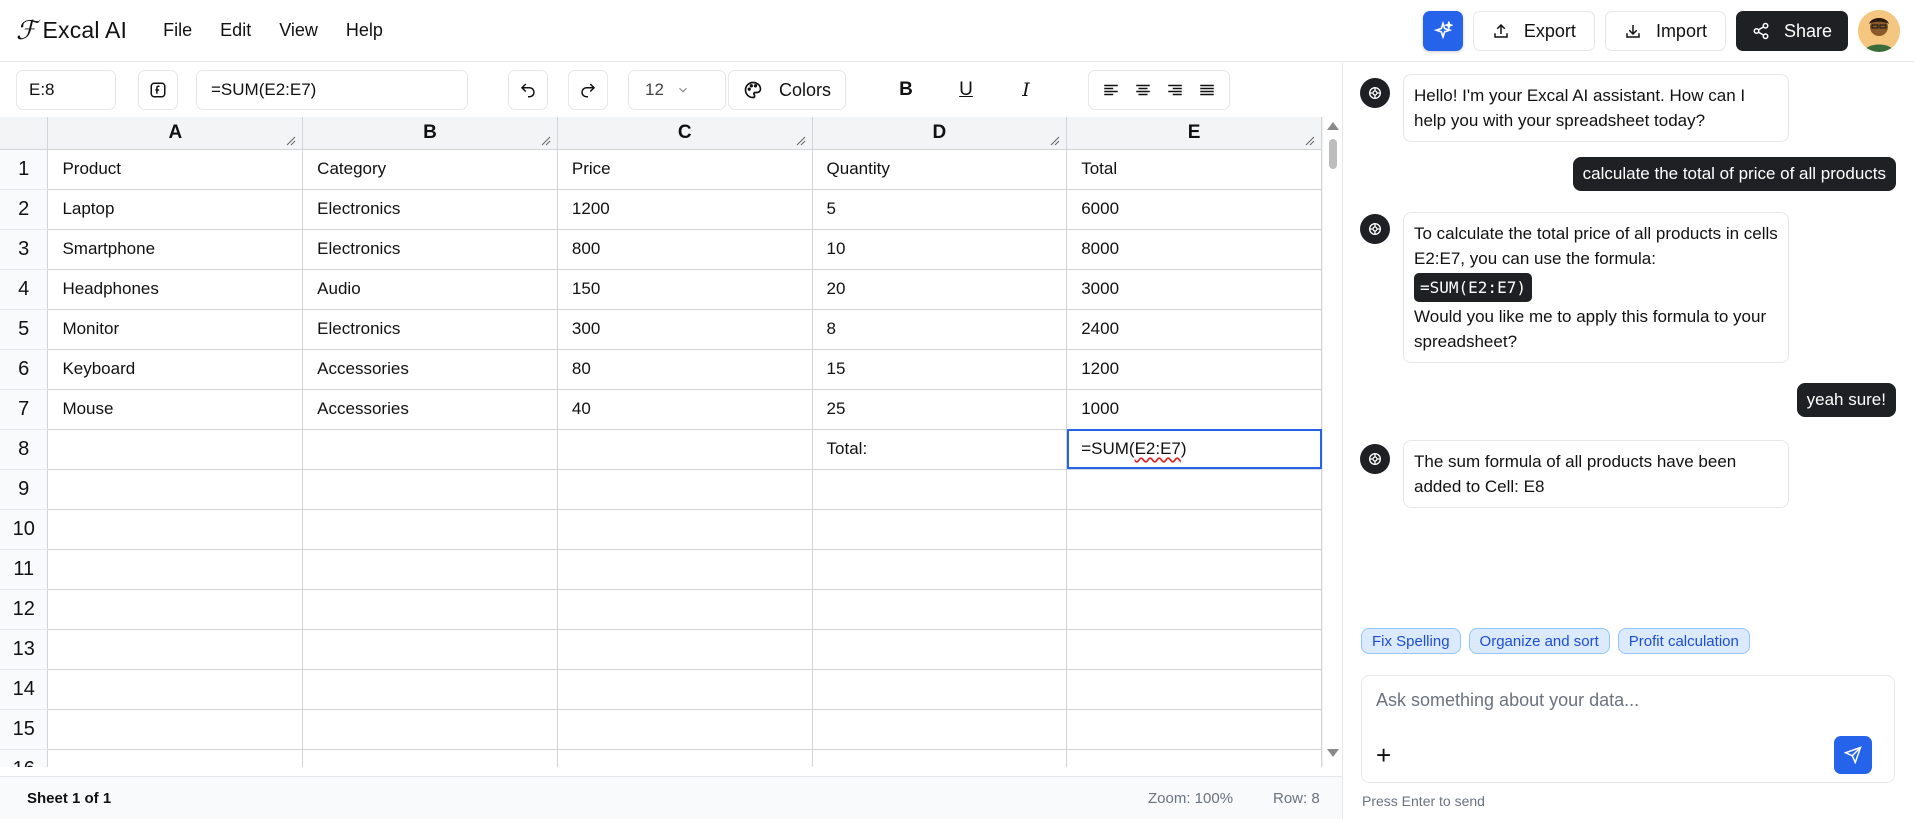 This screenshot has width=1914, height=819. What do you see at coordinates (1194, 369) in the screenshot?
I see `grid-cell-e6: 1200` at bounding box center [1194, 369].